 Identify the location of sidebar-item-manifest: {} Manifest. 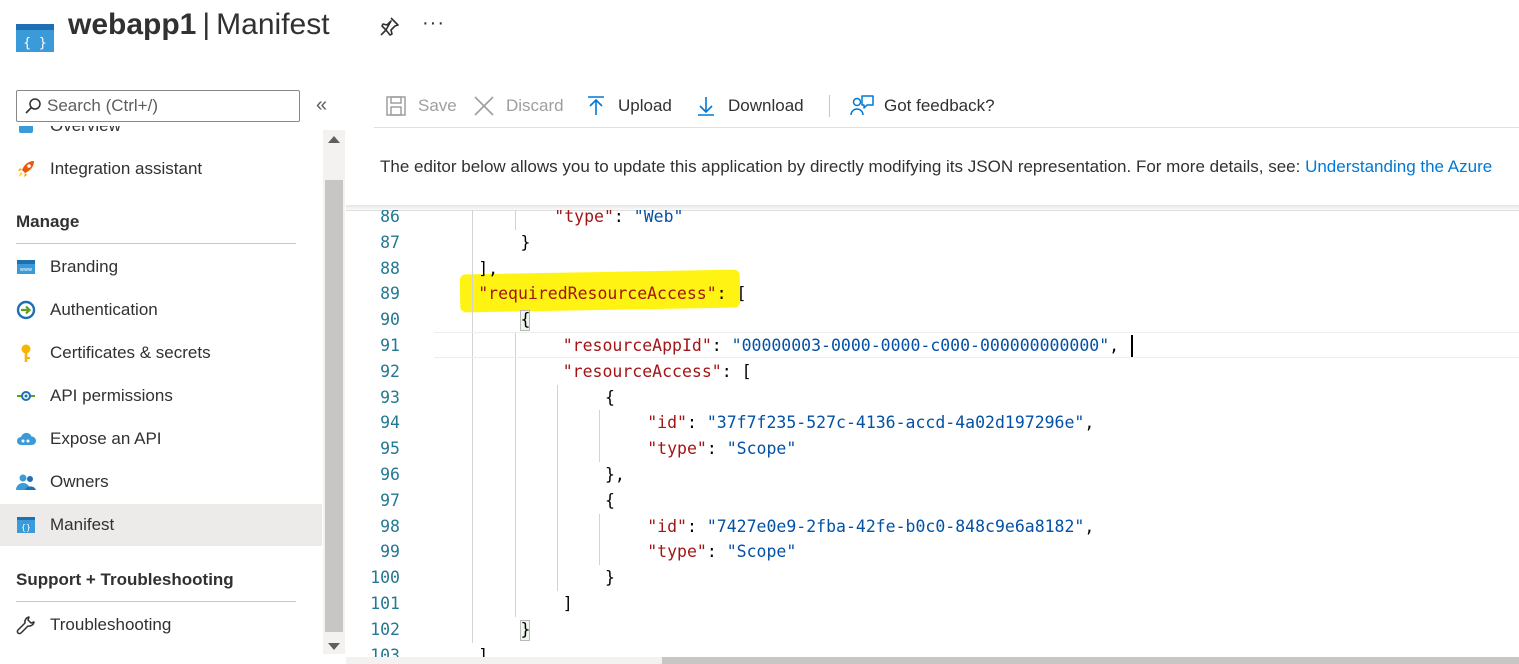
(161, 525).